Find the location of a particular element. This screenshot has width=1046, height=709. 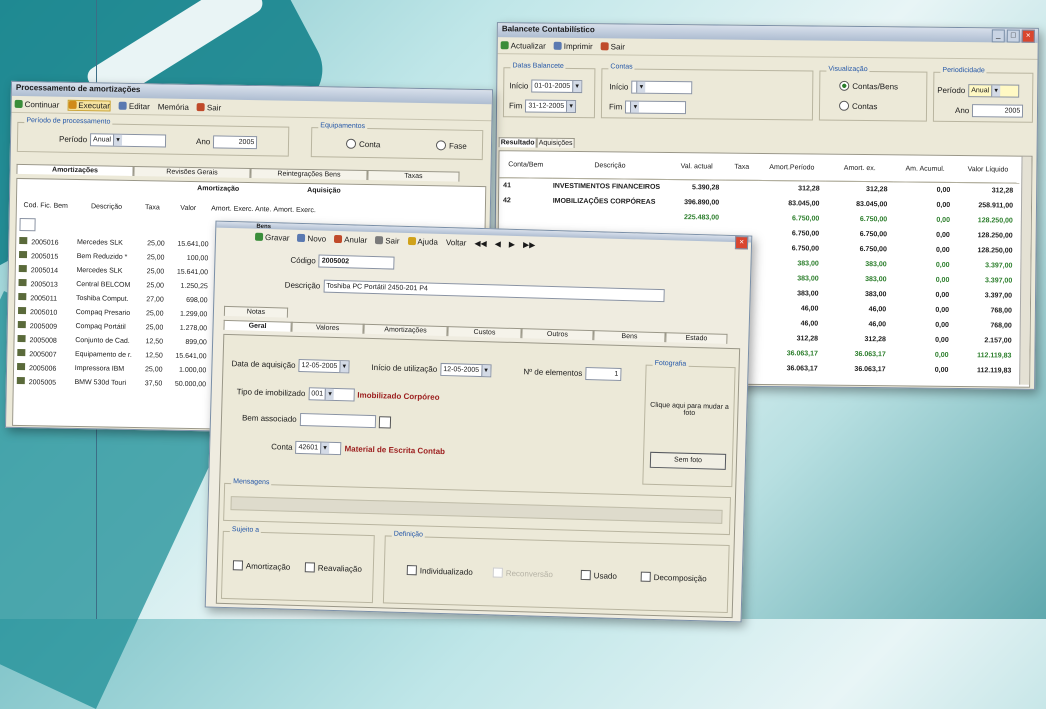

used-checkbox: Usado is located at coordinates (598, 575).